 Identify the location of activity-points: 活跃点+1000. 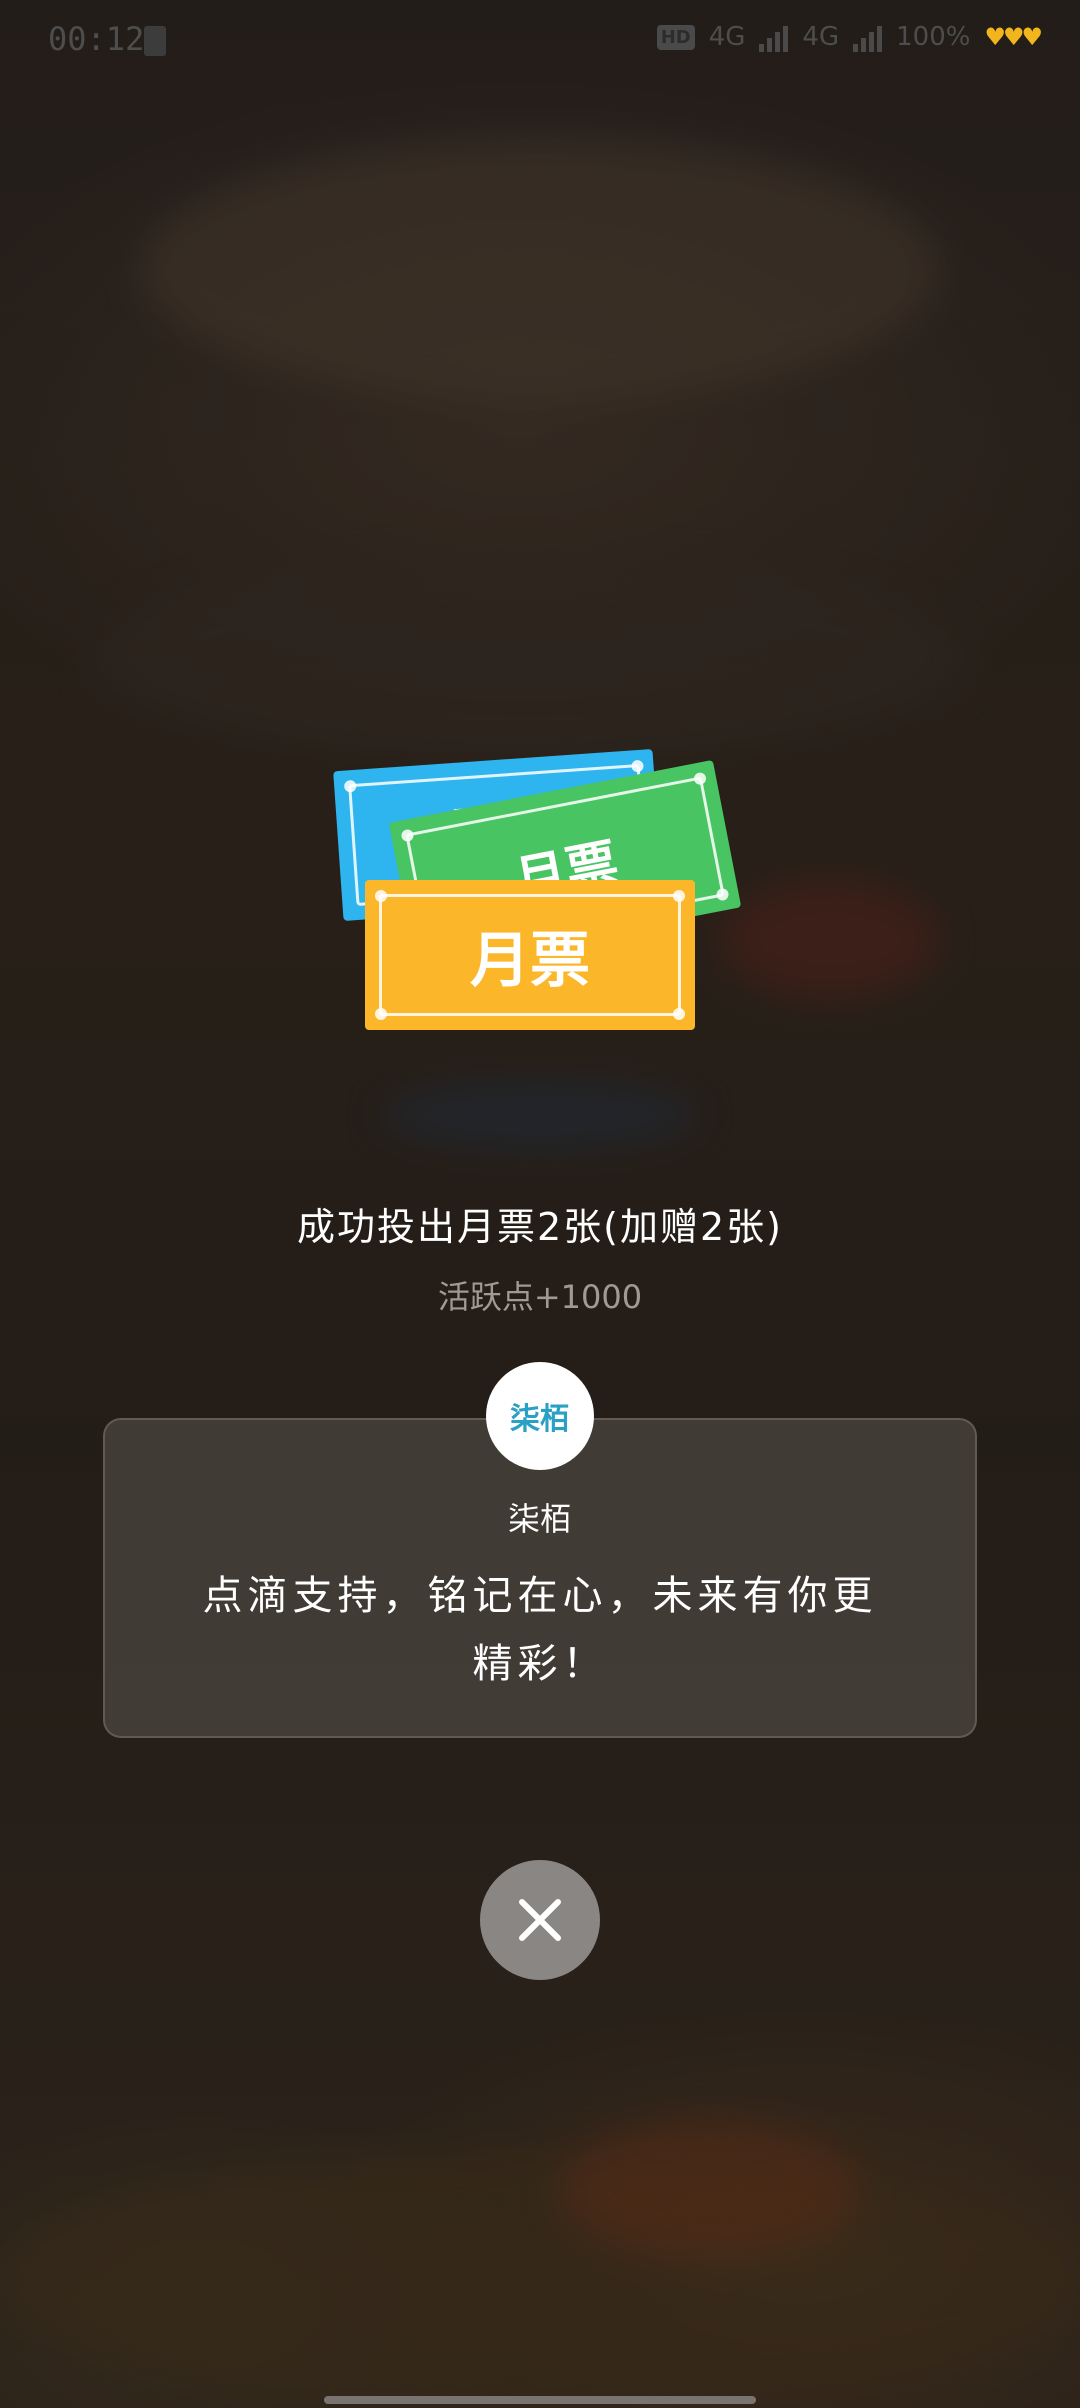
(540, 1297).